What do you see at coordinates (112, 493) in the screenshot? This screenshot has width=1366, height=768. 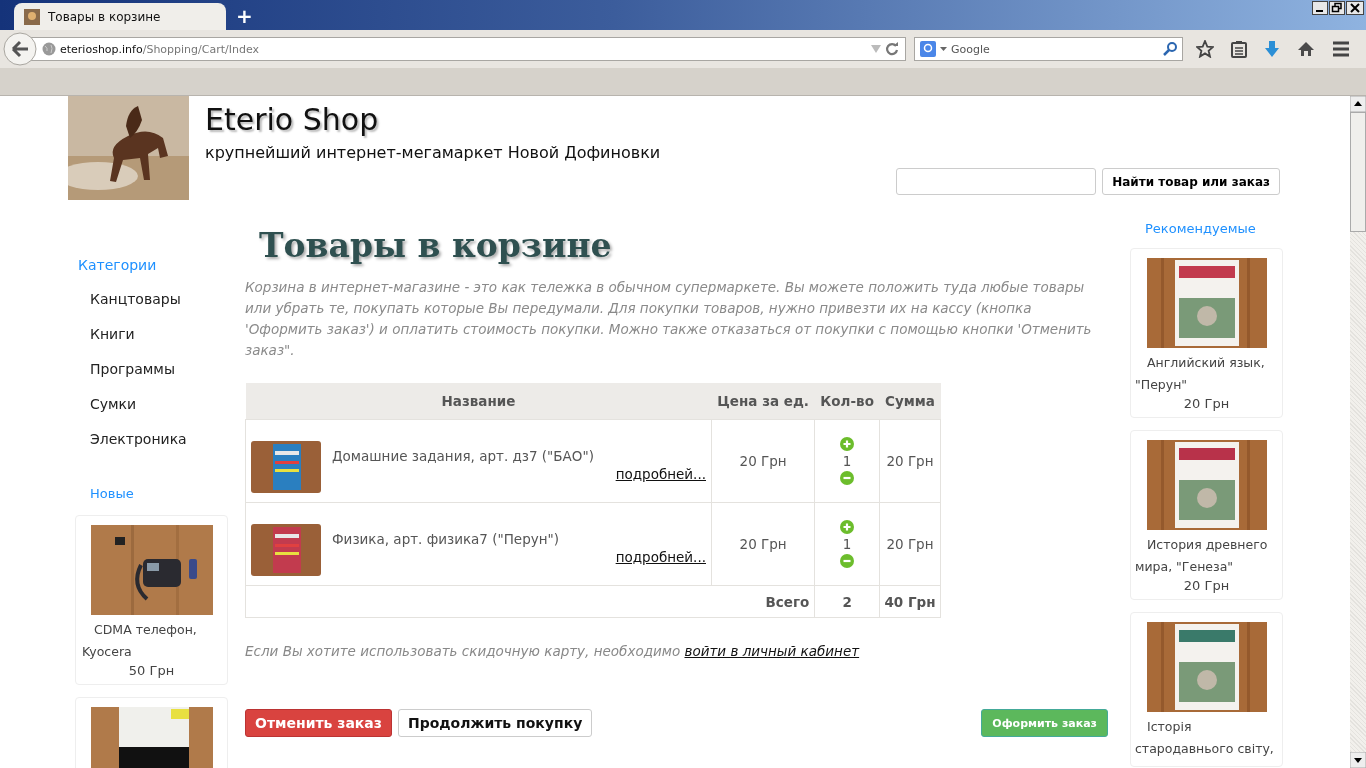 I see `new-products-heading: Новые` at bounding box center [112, 493].